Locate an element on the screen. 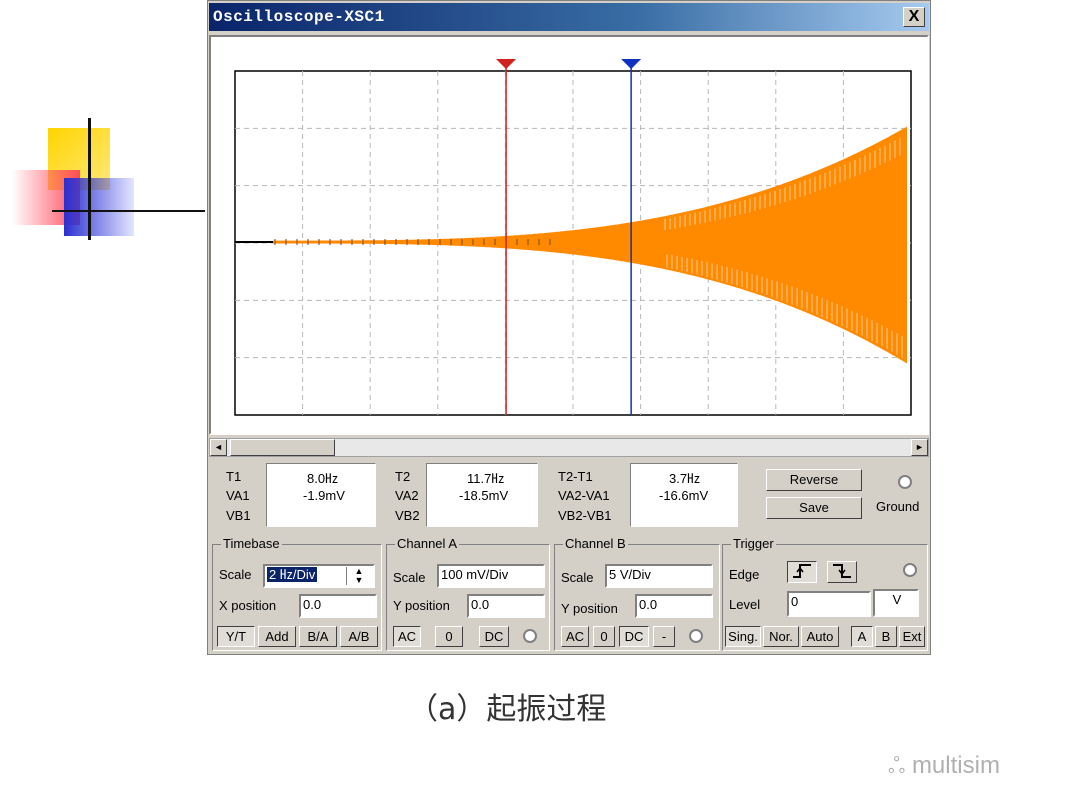 The image size is (1080, 810). t2-time: 11.7㎐ is located at coordinates (486, 478).